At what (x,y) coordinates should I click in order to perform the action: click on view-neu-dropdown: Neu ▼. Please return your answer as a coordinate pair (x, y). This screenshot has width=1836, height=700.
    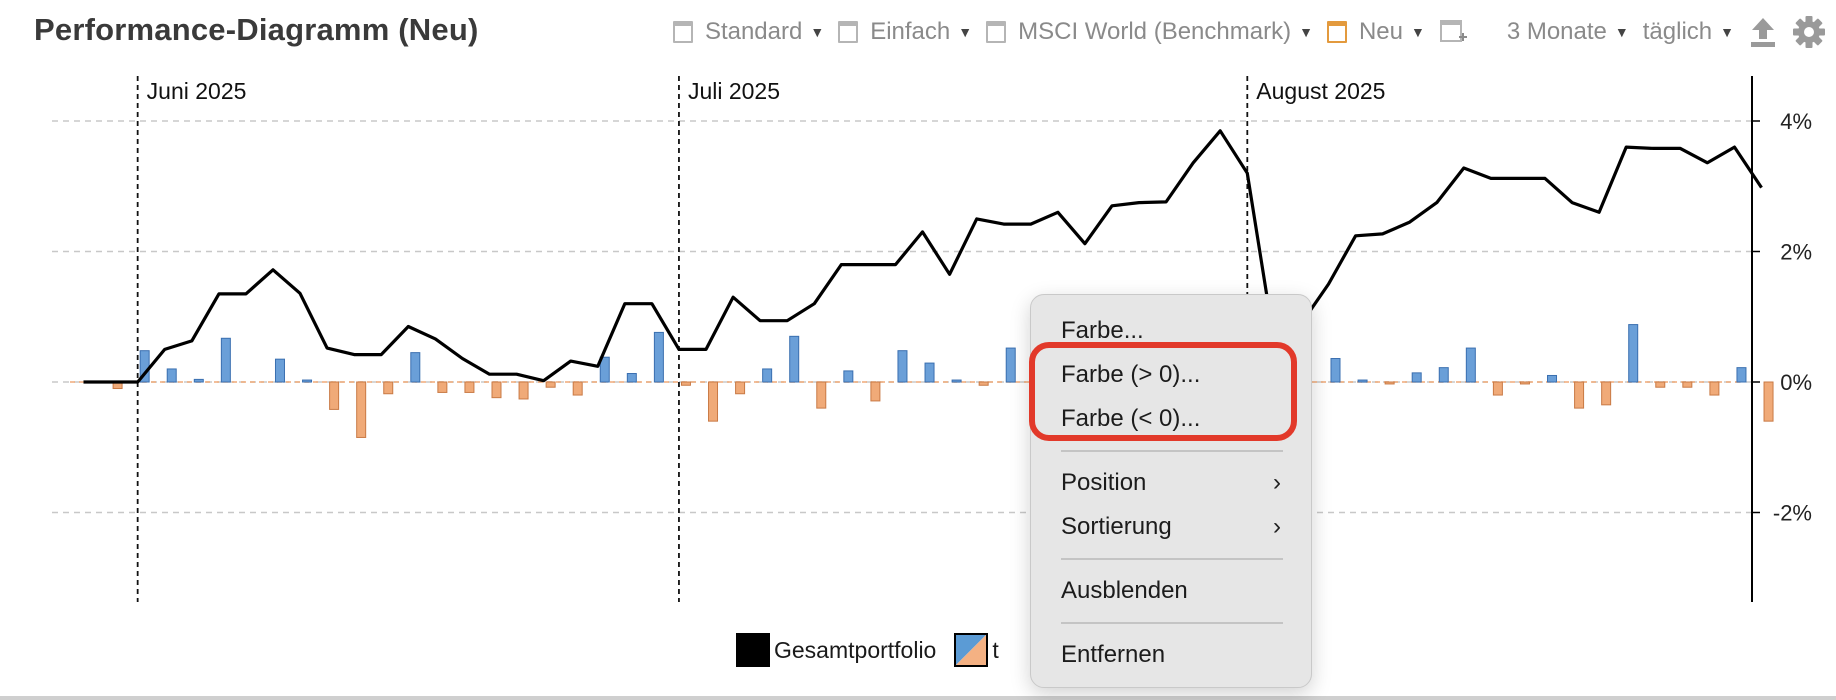
    Looking at the image, I should click on (1375, 32).